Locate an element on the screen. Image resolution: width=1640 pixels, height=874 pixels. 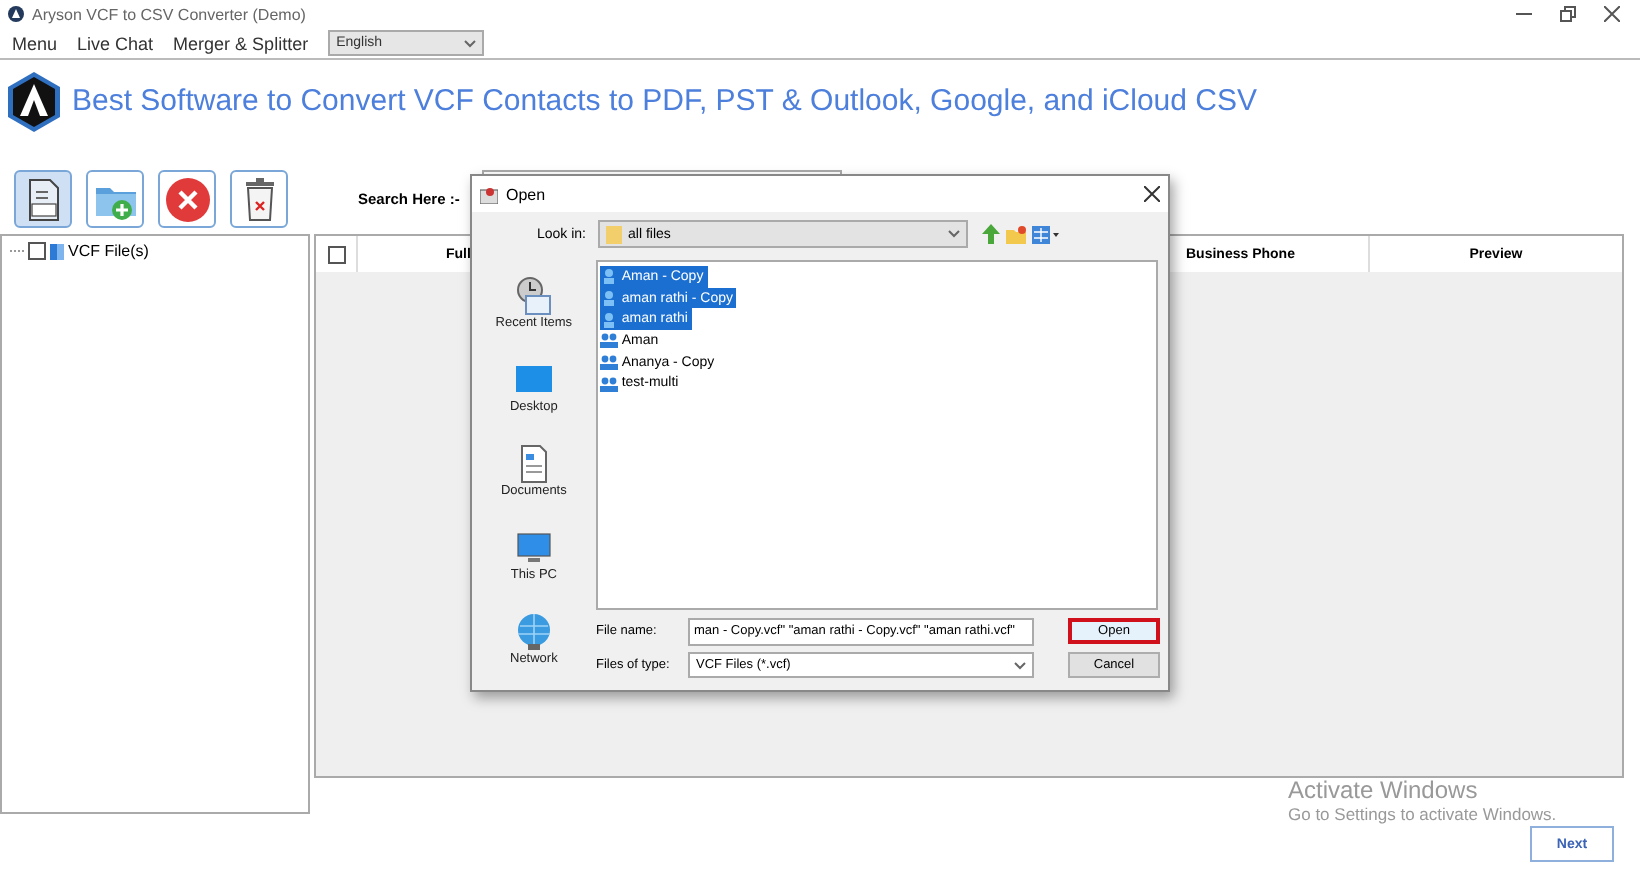
logo-icon is located at coordinates (34, 101).